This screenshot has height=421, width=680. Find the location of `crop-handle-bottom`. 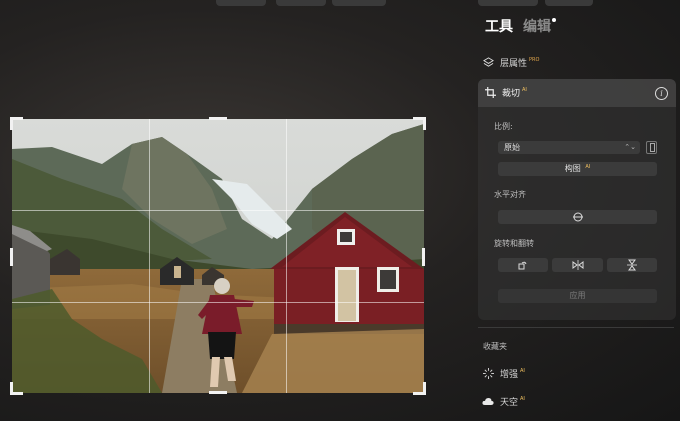

crop-handle-bottom is located at coordinates (218, 392).